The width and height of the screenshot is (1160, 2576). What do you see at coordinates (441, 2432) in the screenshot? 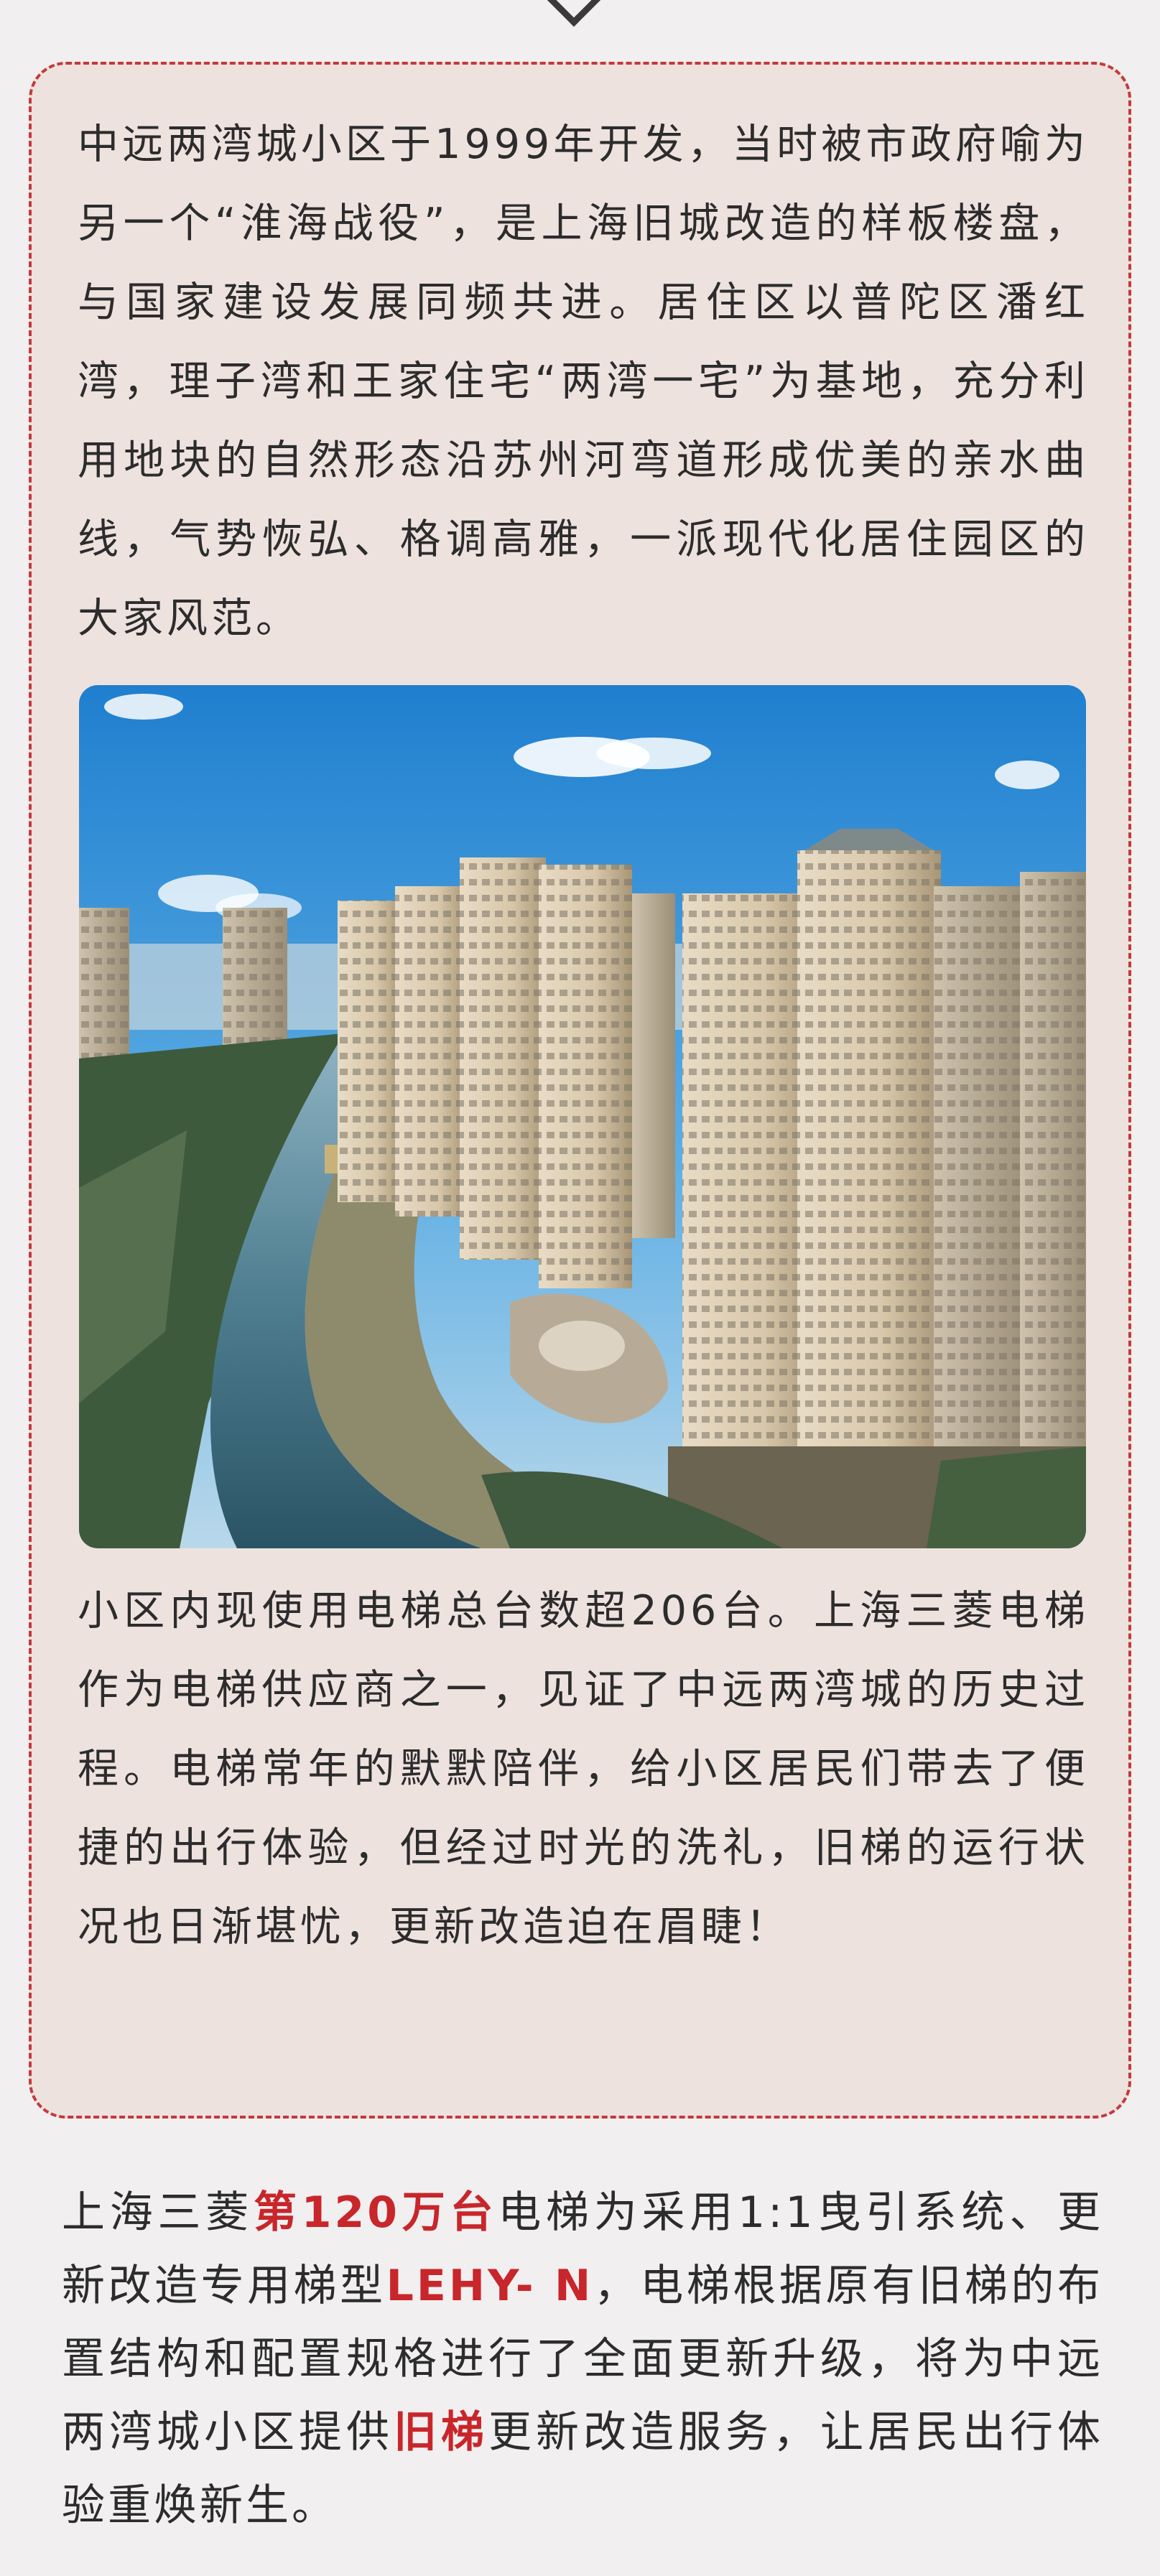
I see `highlight-old-elevator: 旧梯` at bounding box center [441, 2432].